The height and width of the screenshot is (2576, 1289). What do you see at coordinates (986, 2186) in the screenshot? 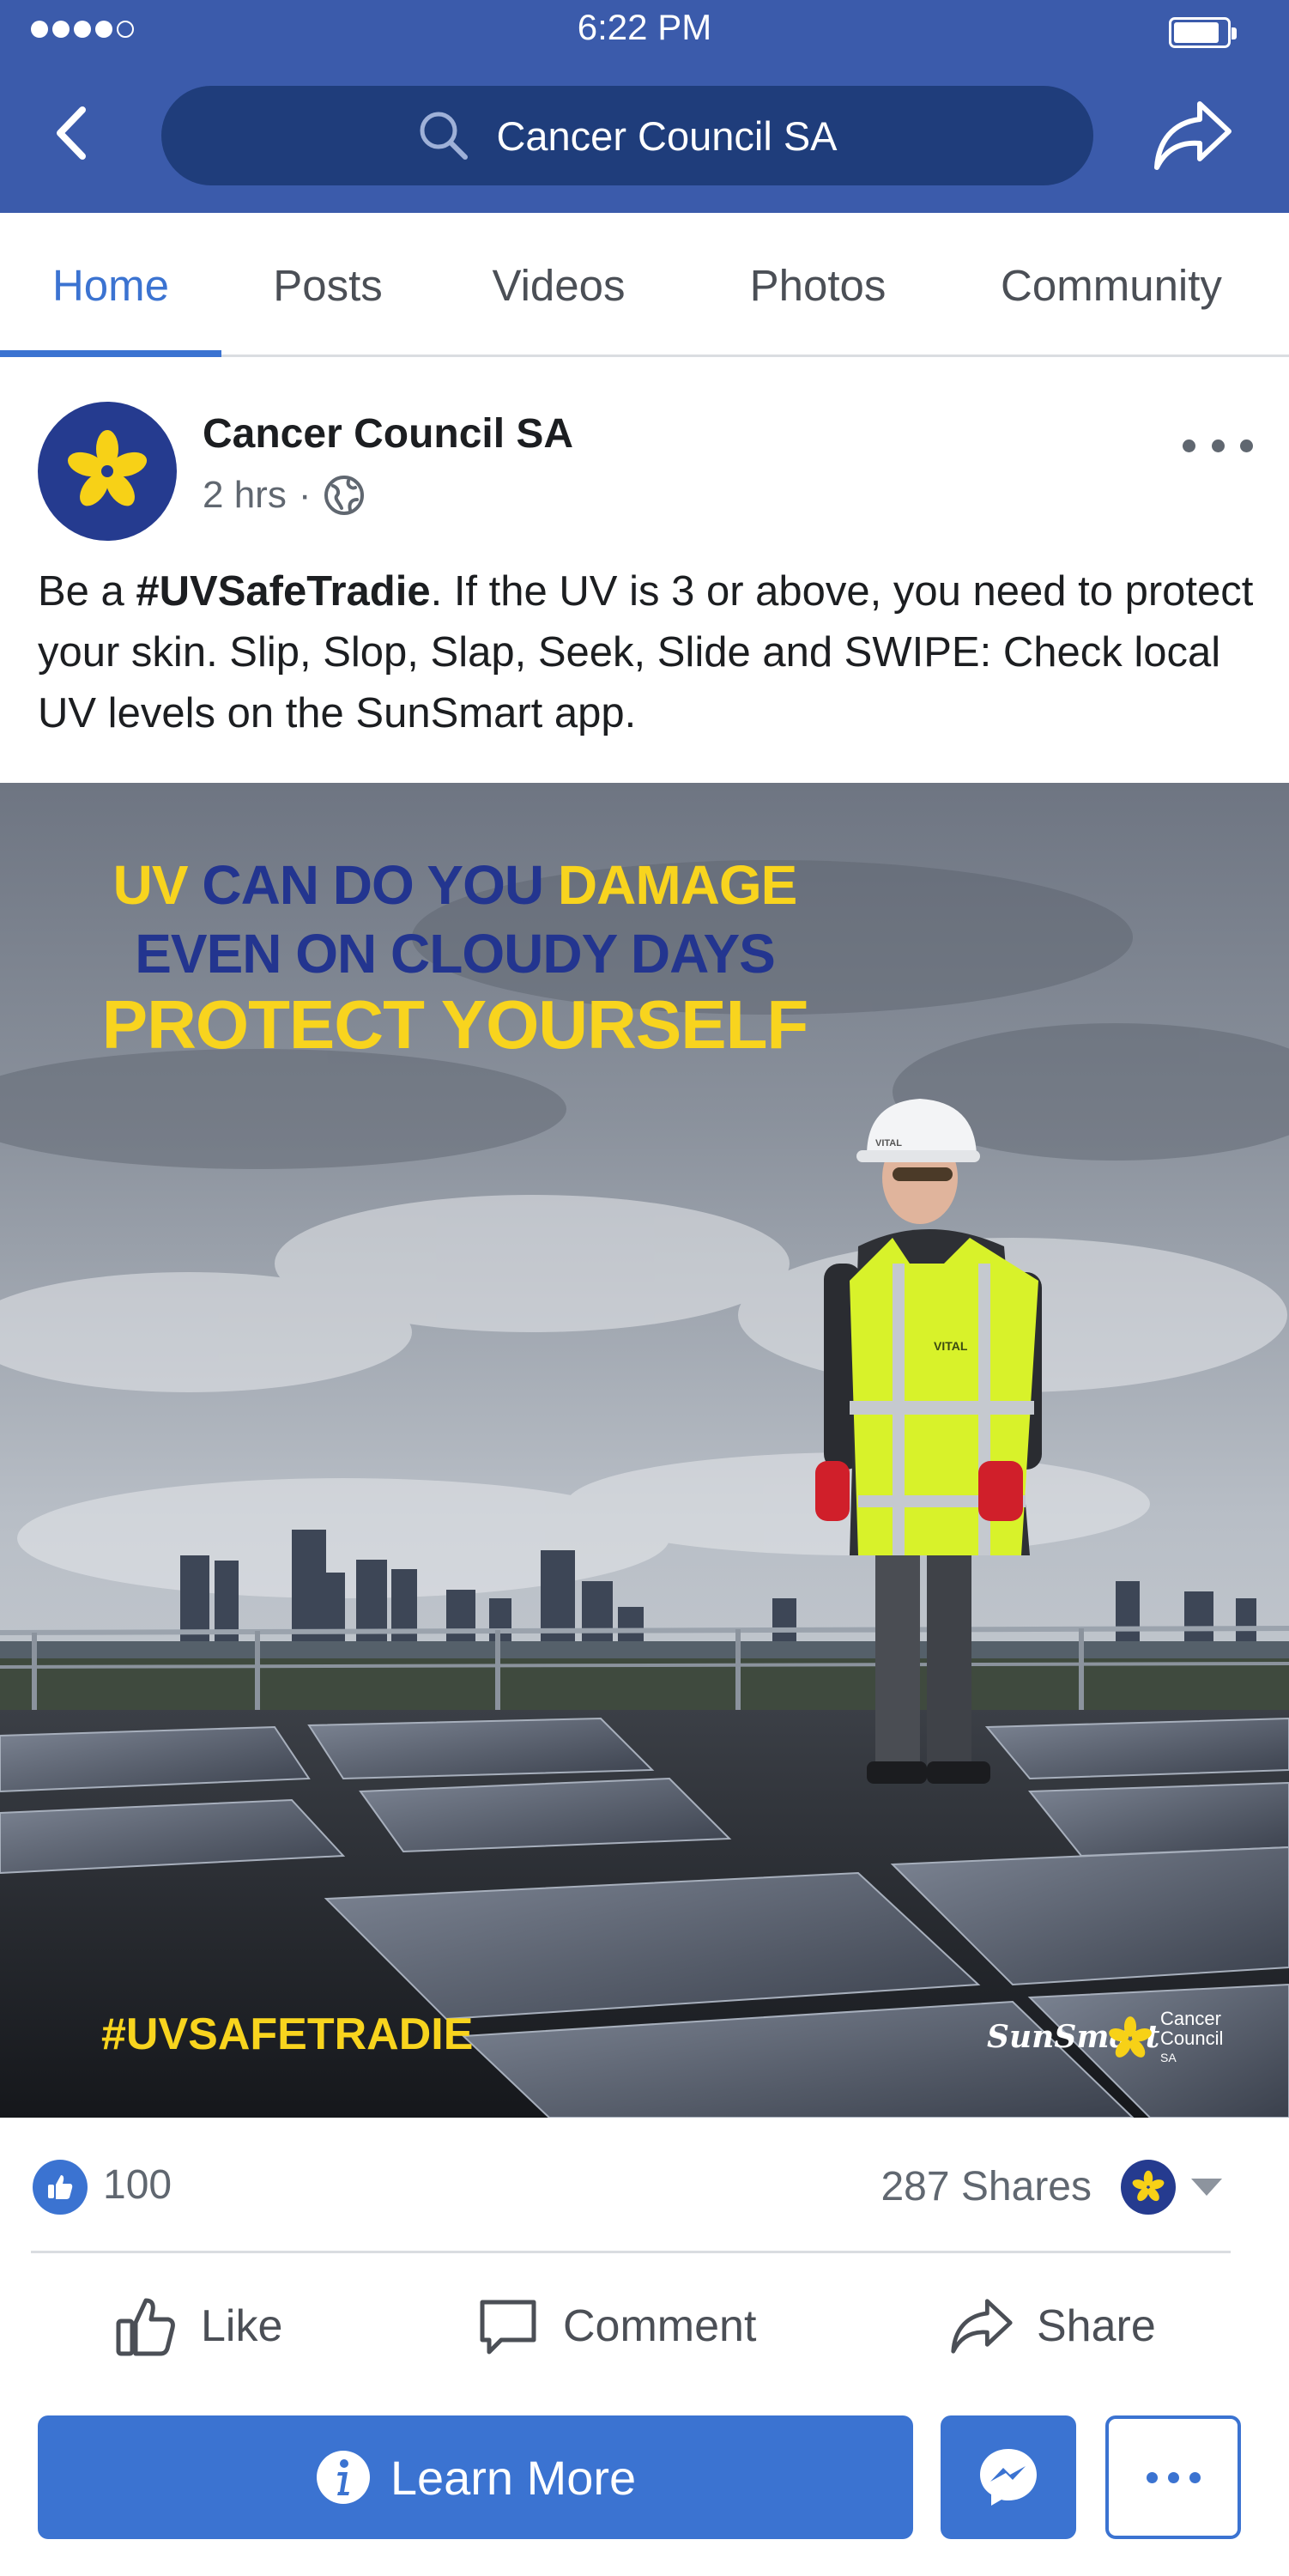
I see `shares-count: 287 Shares` at bounding box center [986, 2186].